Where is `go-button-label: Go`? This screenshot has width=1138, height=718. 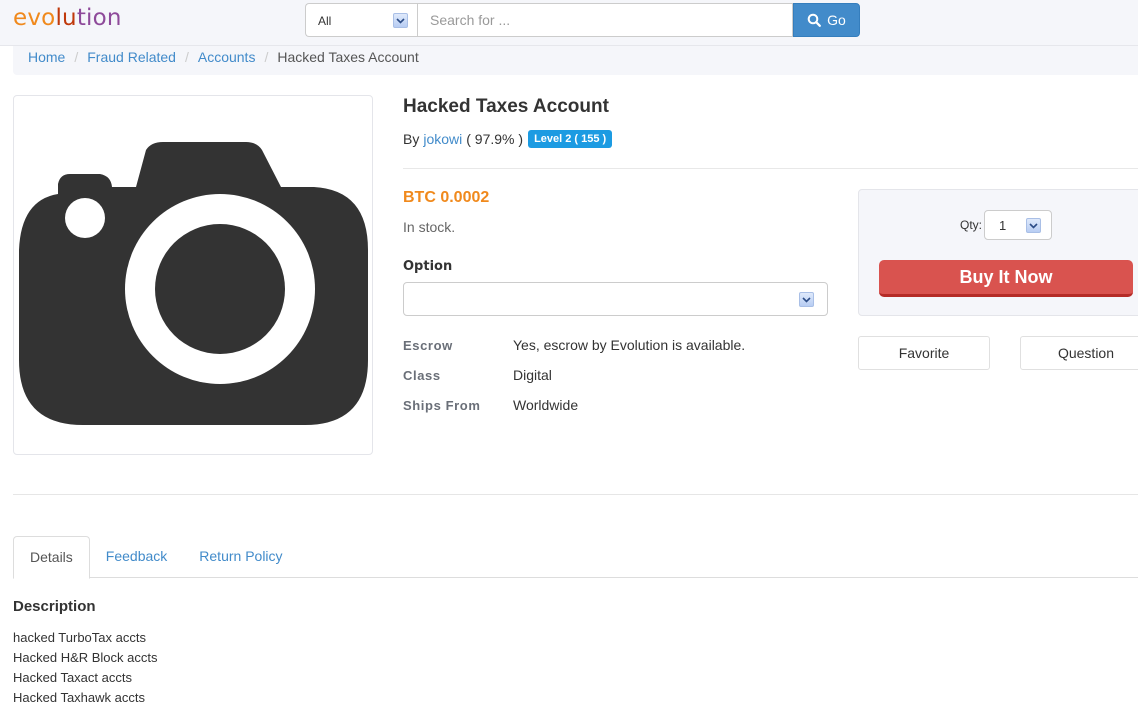 go-button-label: Go is located at coordinates (836, 20).